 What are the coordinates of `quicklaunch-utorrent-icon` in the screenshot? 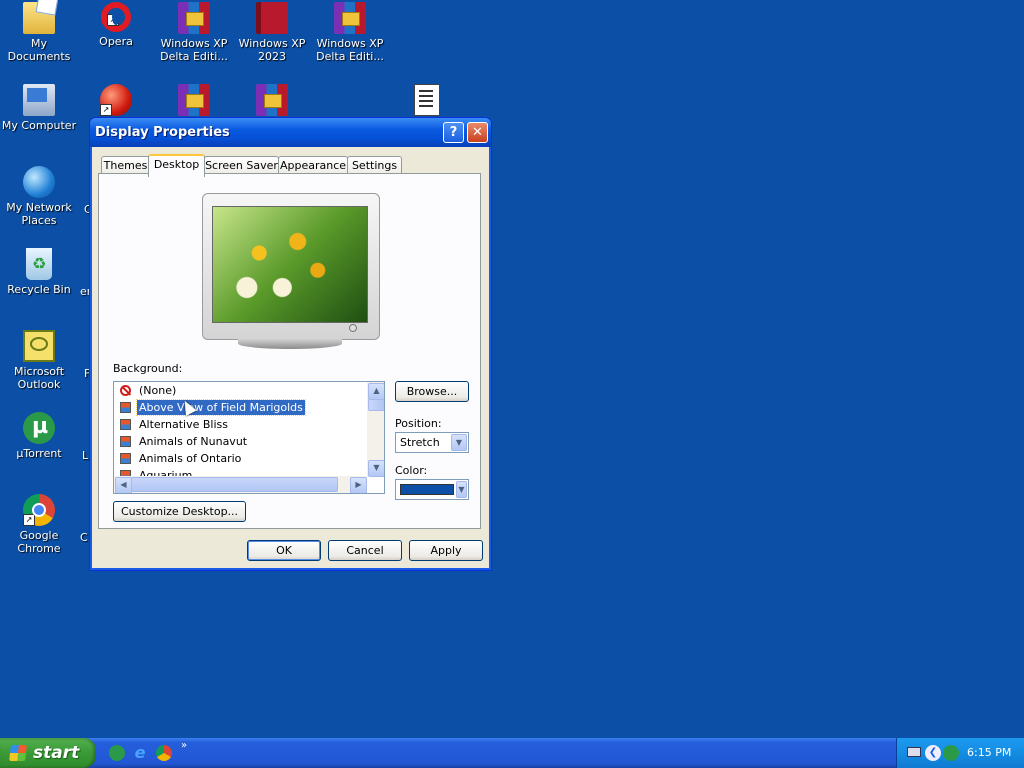 It's located at (117, 753).